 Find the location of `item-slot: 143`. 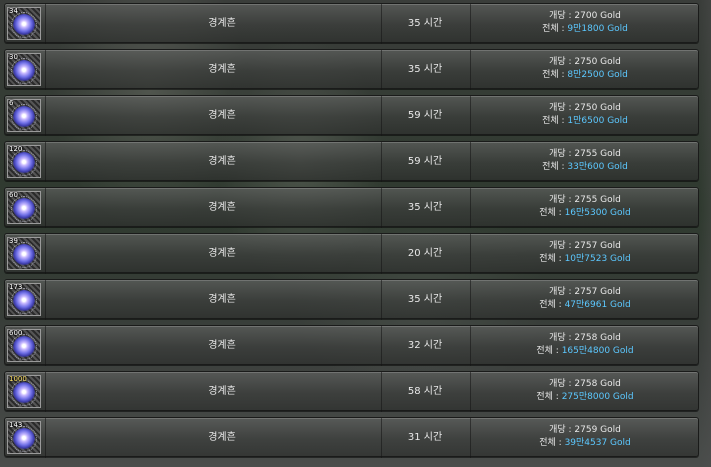

item-slot: 143 is located at coordinates (24, 437).